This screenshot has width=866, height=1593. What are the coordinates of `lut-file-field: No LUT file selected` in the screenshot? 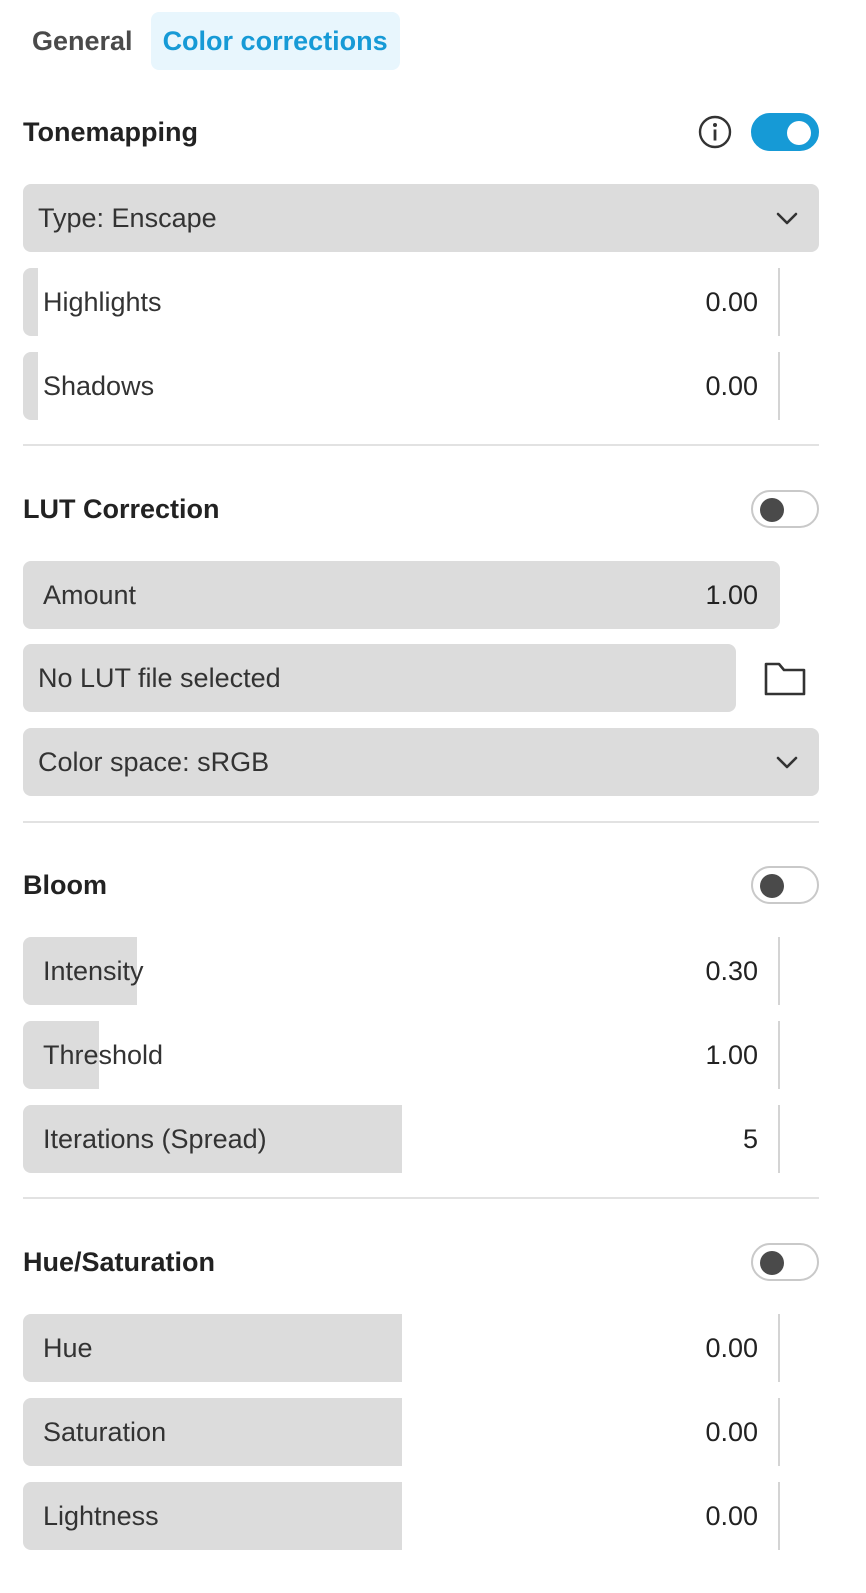 It's located at (379, 678).